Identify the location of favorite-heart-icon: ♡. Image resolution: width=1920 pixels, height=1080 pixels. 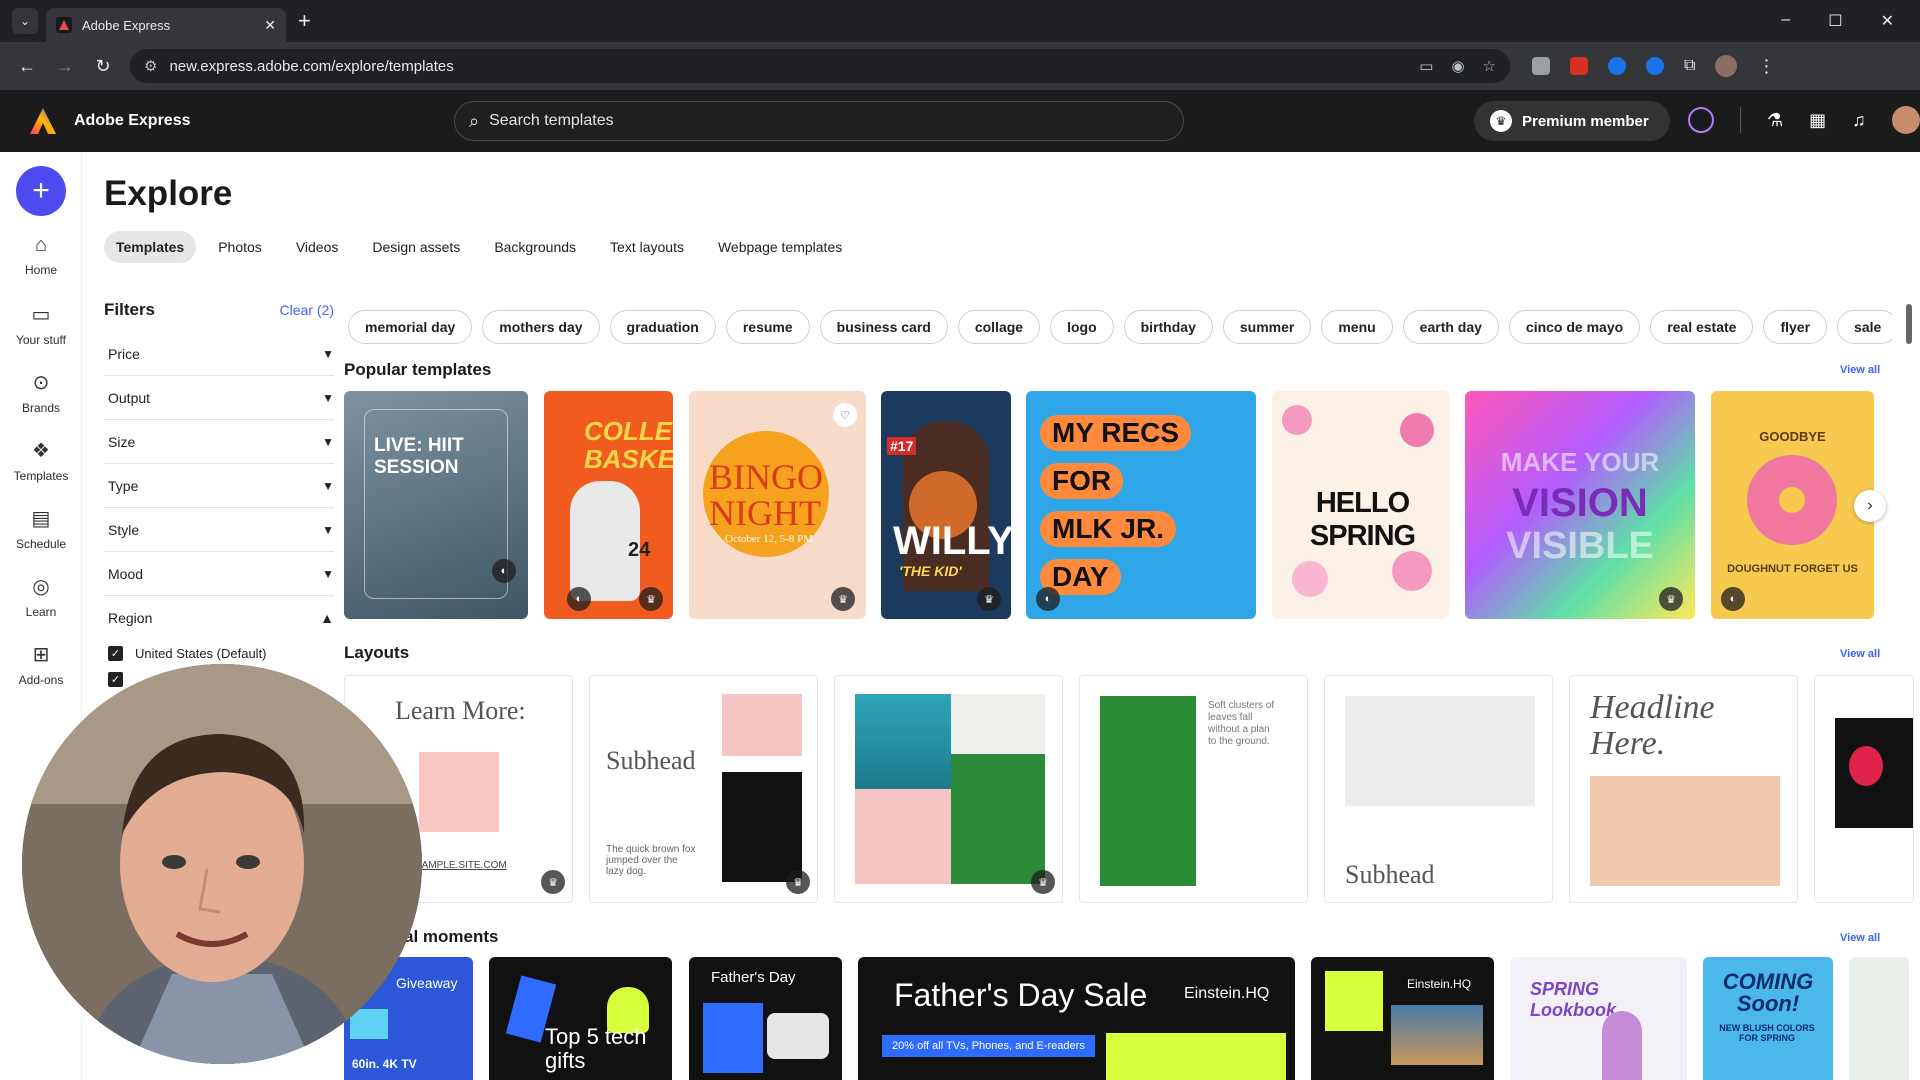
(845, 415).